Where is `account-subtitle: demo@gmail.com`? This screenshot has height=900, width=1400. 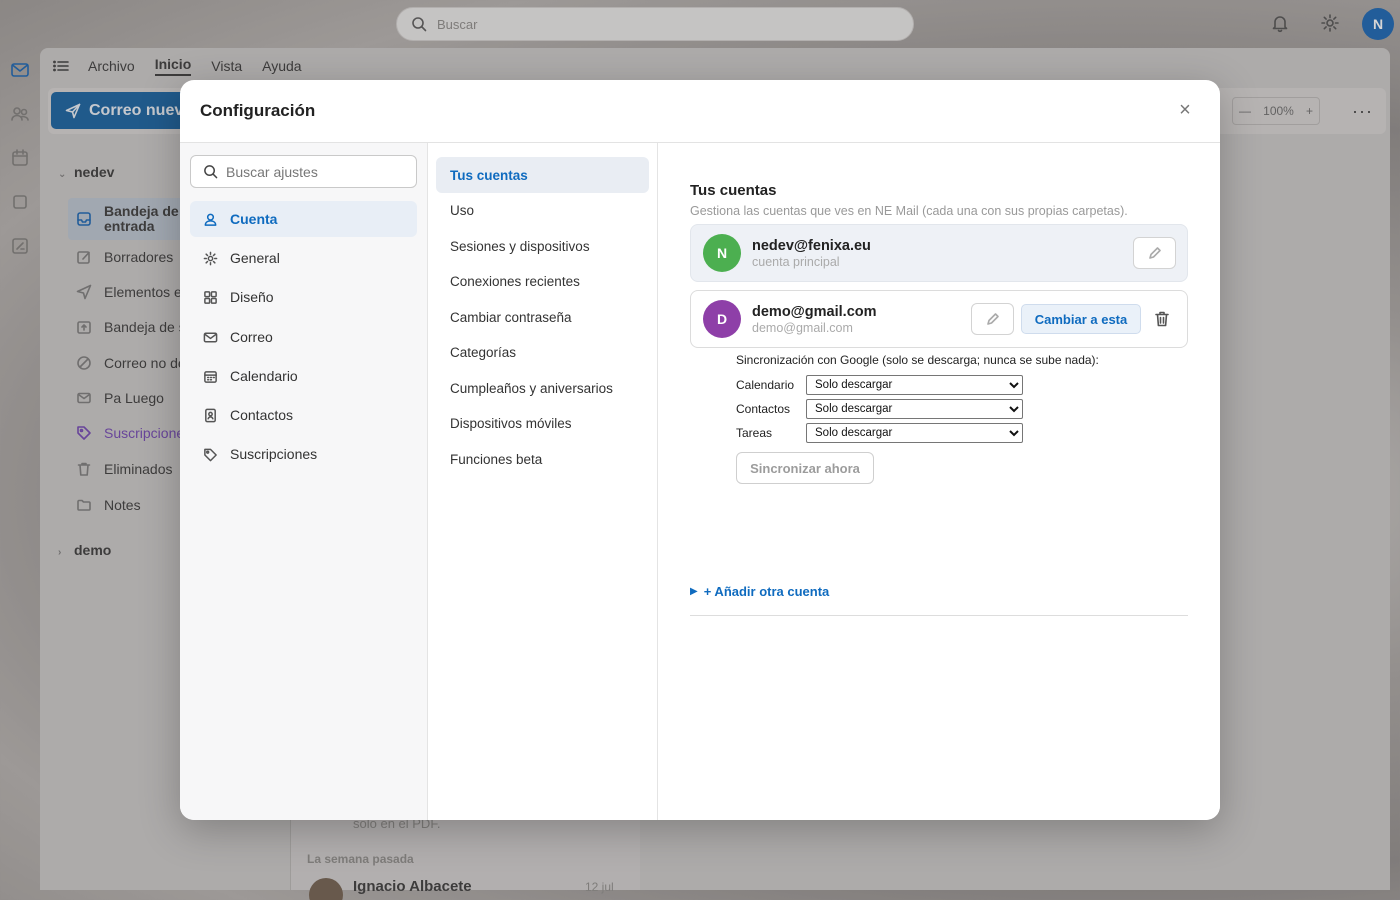 account-subtitle: demo@gmail.com is located at coordinates (802, 328).